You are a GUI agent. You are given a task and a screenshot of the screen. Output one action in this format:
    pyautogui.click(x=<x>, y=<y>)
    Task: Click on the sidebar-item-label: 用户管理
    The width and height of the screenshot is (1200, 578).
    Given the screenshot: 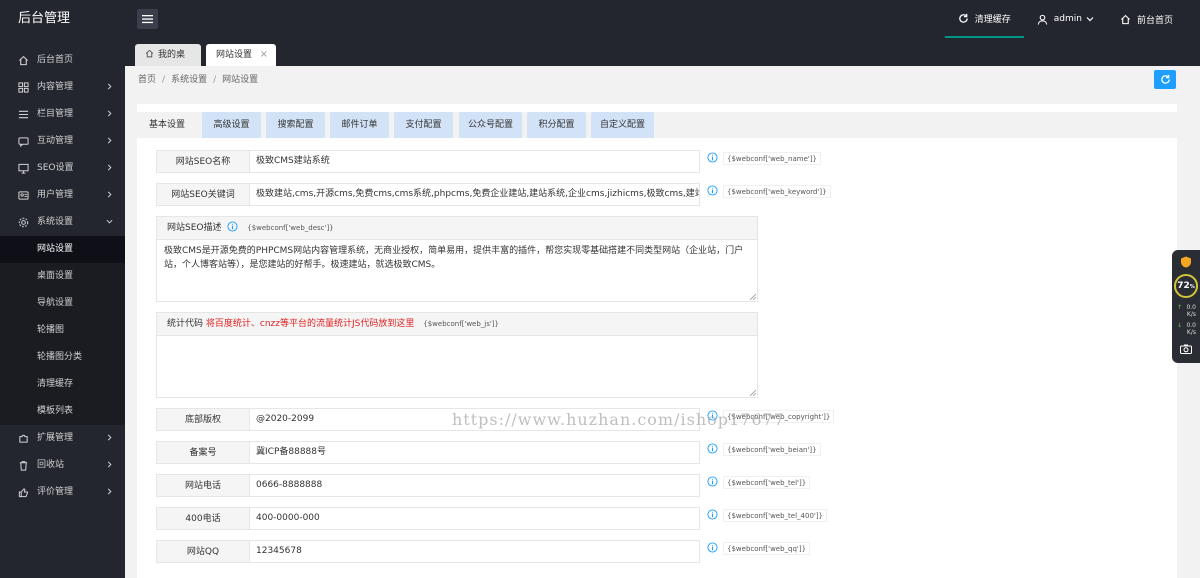 What is the action you would take?
    pyautogui.click(x=55, y=195)
    